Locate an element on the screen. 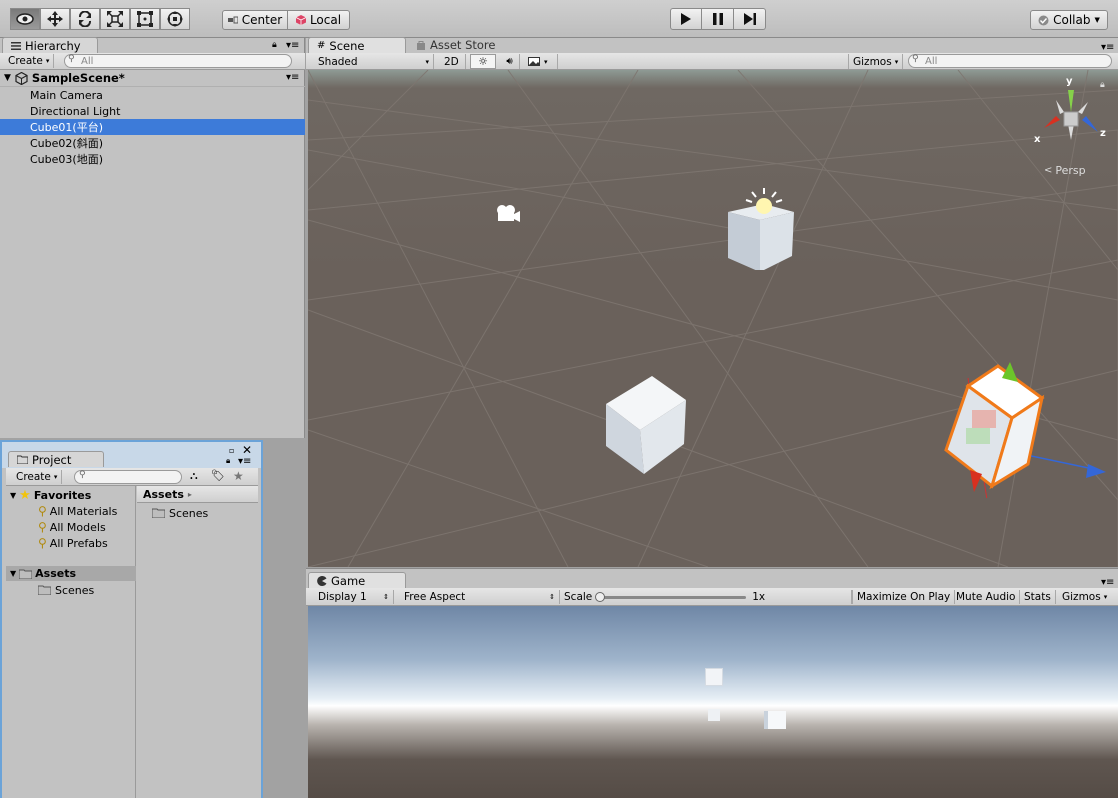 The image size is (1118, 798). axis-y-label: y is located at coordinates (1069, 81).